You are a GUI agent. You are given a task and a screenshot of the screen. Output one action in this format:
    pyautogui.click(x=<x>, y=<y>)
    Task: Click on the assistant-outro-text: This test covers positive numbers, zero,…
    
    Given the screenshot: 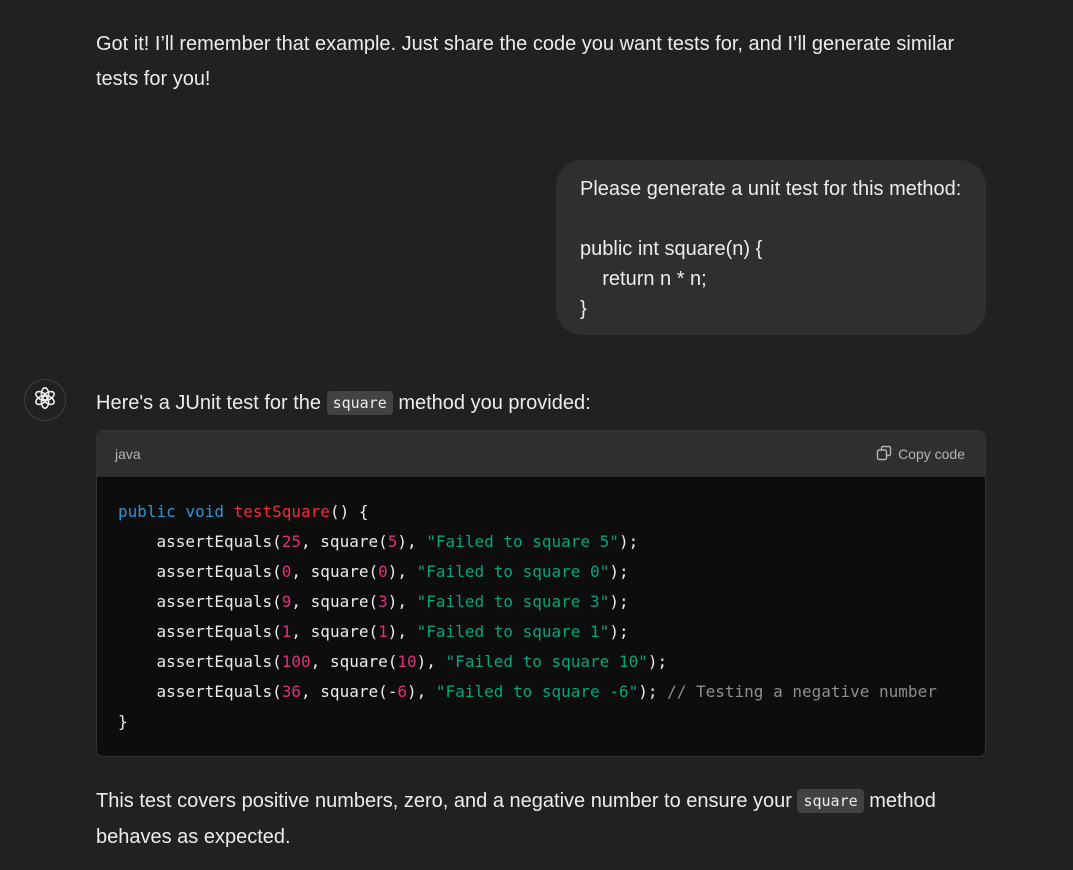 What is the action you would take?
    pyautogui.click(x=536, y=819)
    